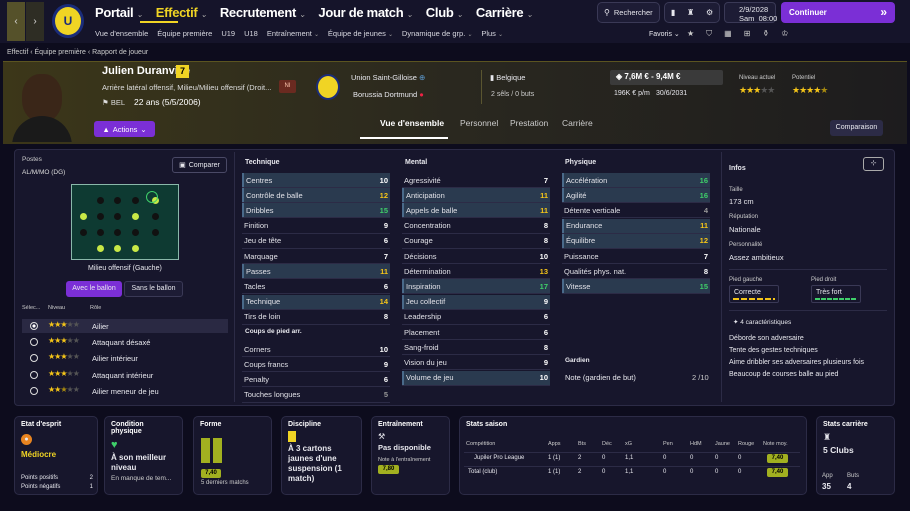 This screenshot has height=511, width=910. I want to click on club-crest-icon: U, so click(68, 21).